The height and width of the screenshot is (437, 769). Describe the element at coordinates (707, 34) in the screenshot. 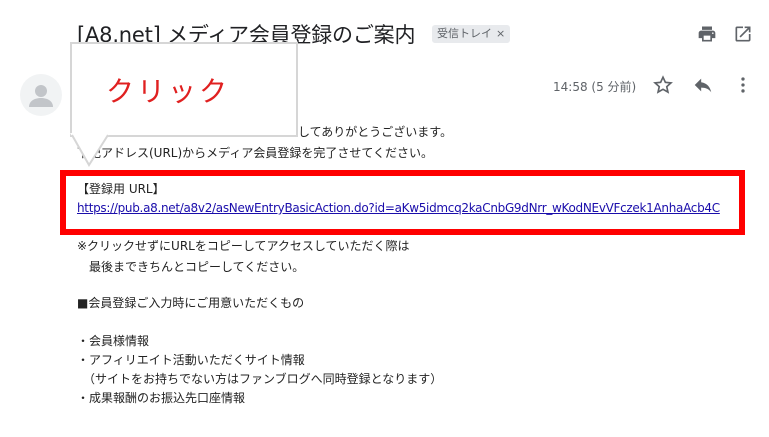

I see `print-icon` at that location.